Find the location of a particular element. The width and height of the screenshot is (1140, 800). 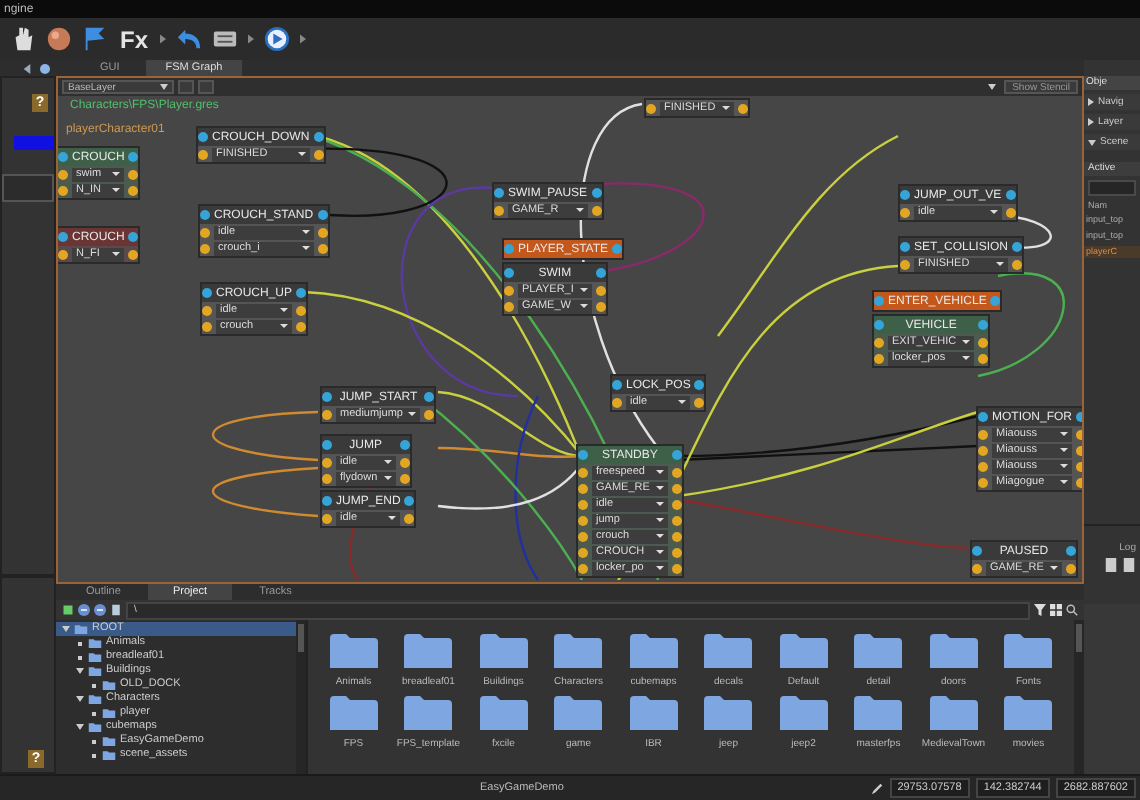

effects-button: Fx is located at coordinates (134, 39).